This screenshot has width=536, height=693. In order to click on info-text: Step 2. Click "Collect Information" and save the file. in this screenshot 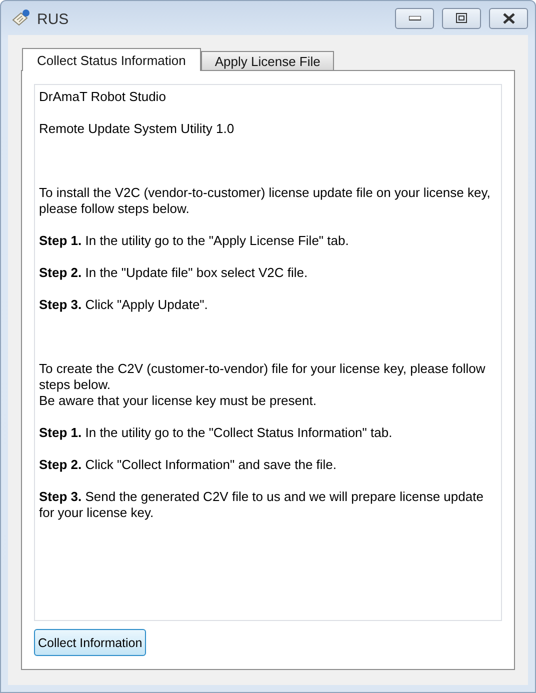, I will do `click(188, 465)`.